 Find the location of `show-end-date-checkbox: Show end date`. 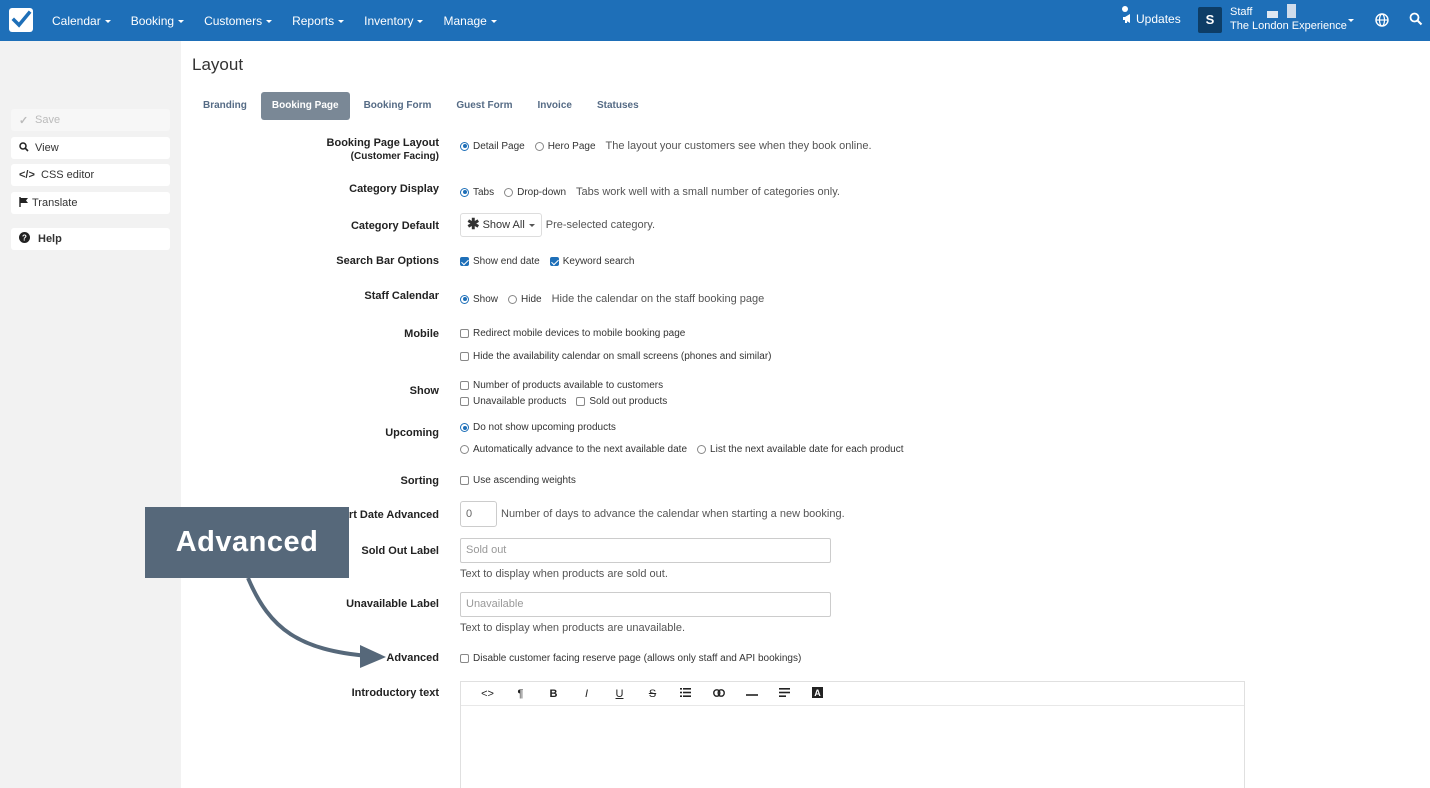

show-end-date-checkbox: Show end date is located at coordinates (500, 261).